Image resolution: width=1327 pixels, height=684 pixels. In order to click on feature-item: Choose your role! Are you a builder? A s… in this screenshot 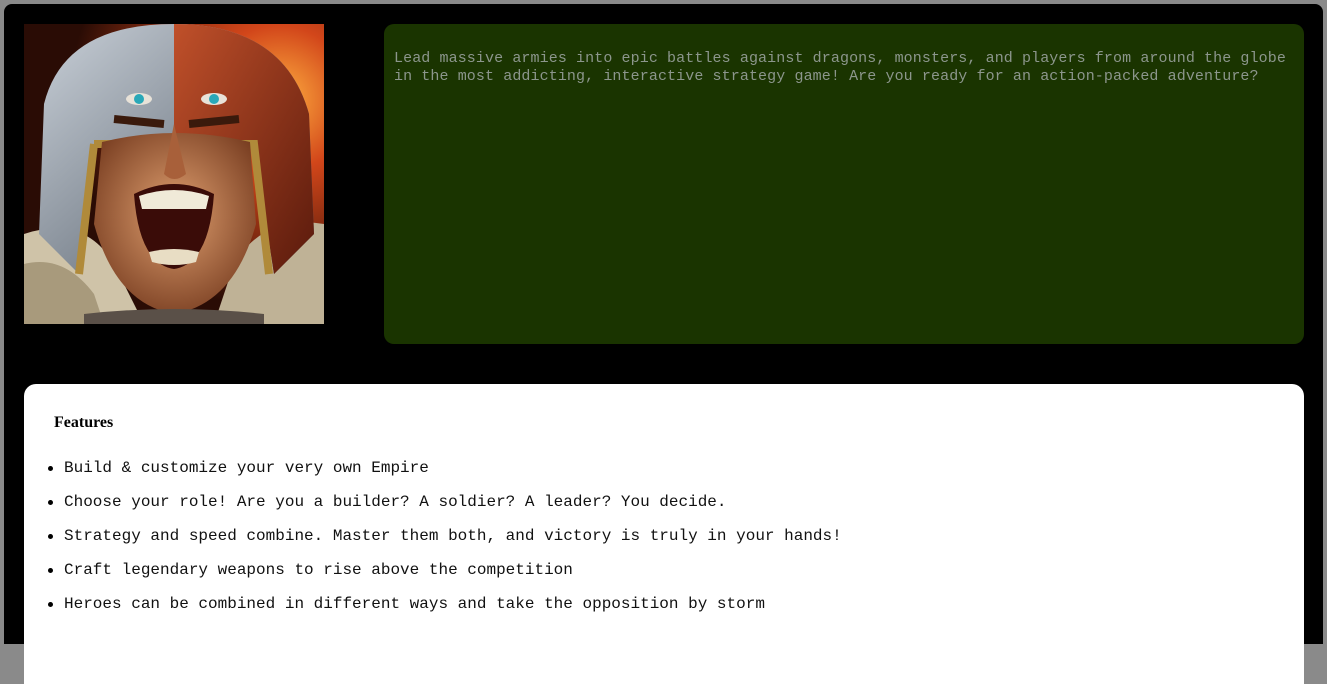, I will do `click(676, 509)`.